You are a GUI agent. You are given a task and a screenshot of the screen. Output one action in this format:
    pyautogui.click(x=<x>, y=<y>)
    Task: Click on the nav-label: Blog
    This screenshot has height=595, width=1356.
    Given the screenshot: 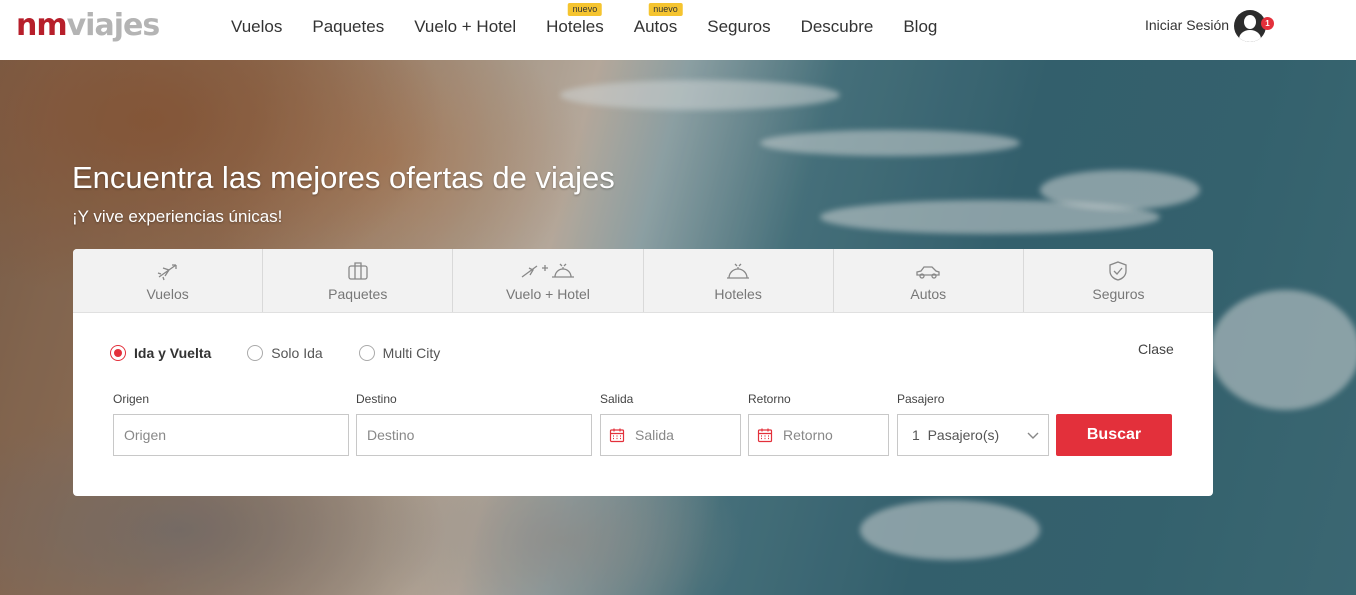 What is the action you would take?
    pyautogui.click(x=920, y=26)
    